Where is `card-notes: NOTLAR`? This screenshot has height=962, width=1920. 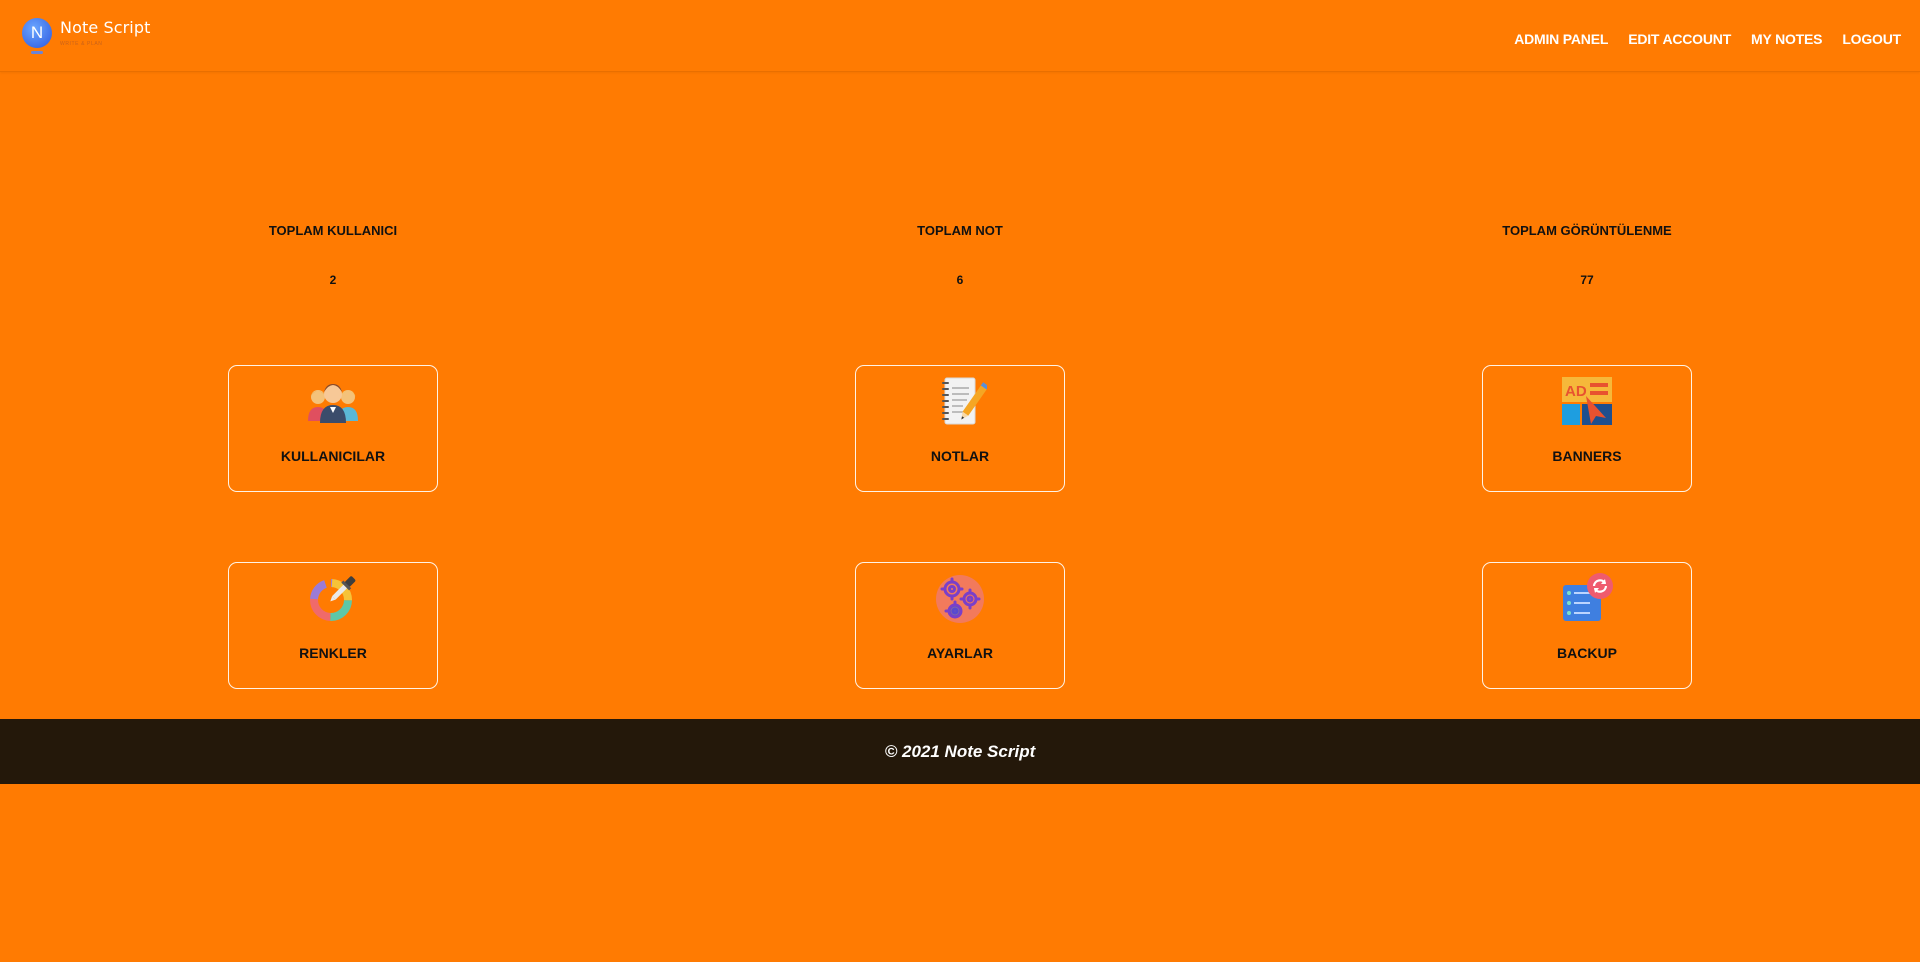 card-notes: NOTLAR is located at coordinates (960, 428).